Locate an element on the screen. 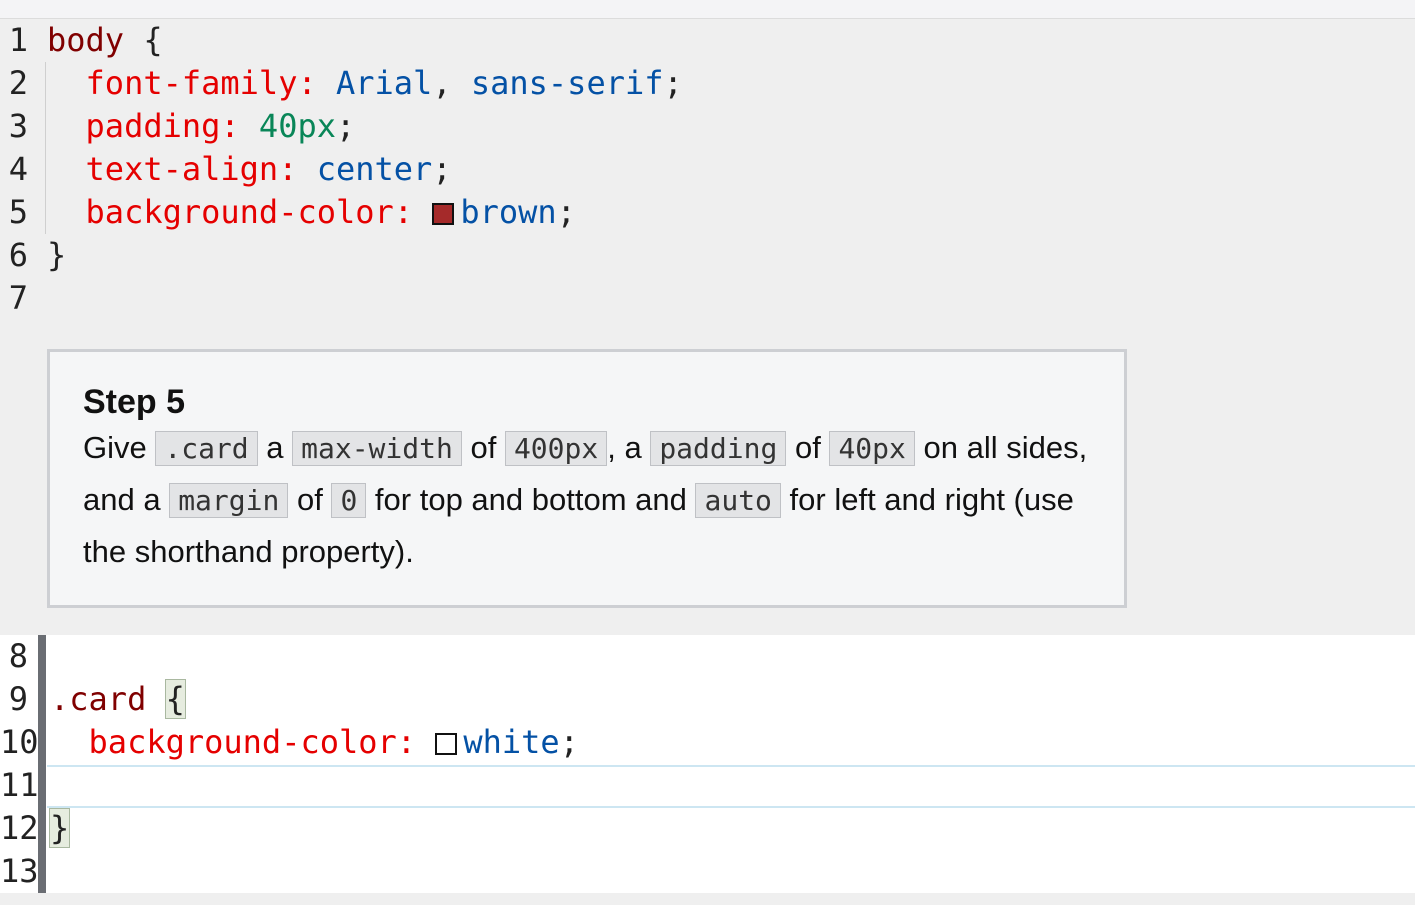  code-text: padding: 40px; is located at coordinates (201, 126).